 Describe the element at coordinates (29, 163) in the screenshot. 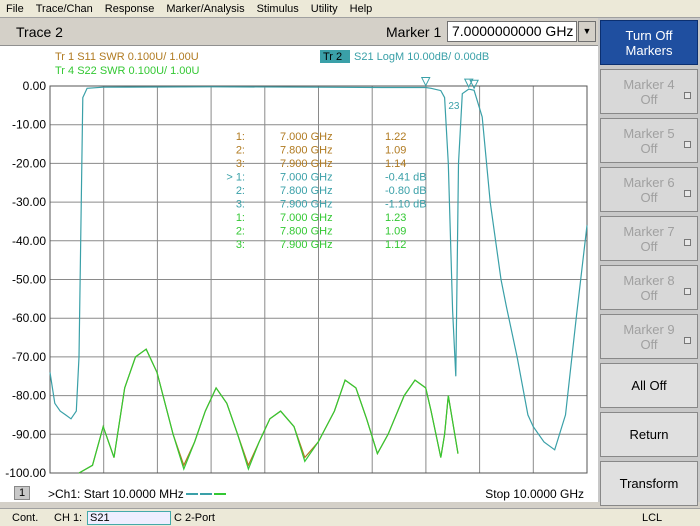

I see `y-tick-label: -20.00` at that location.